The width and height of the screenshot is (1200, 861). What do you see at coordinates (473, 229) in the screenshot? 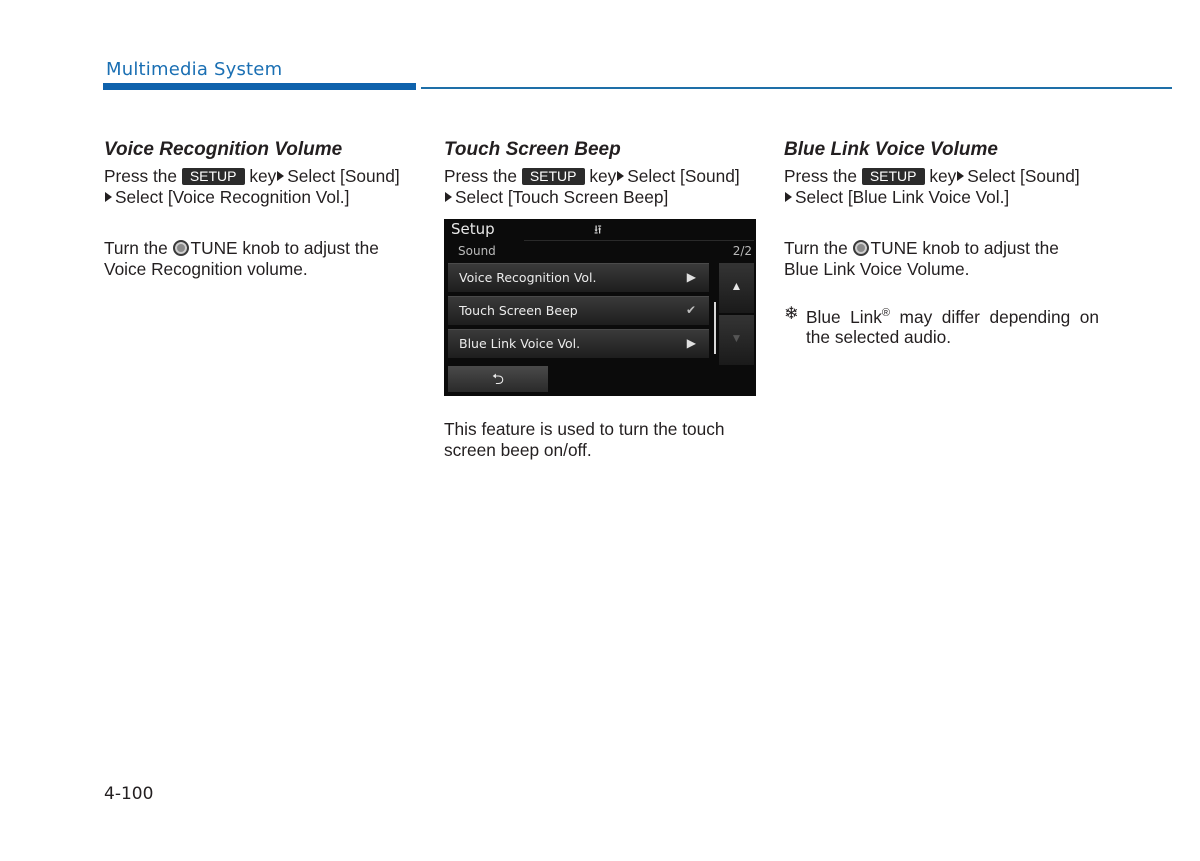
I see `screen-title: Setup` at bounding box center [473, 229].